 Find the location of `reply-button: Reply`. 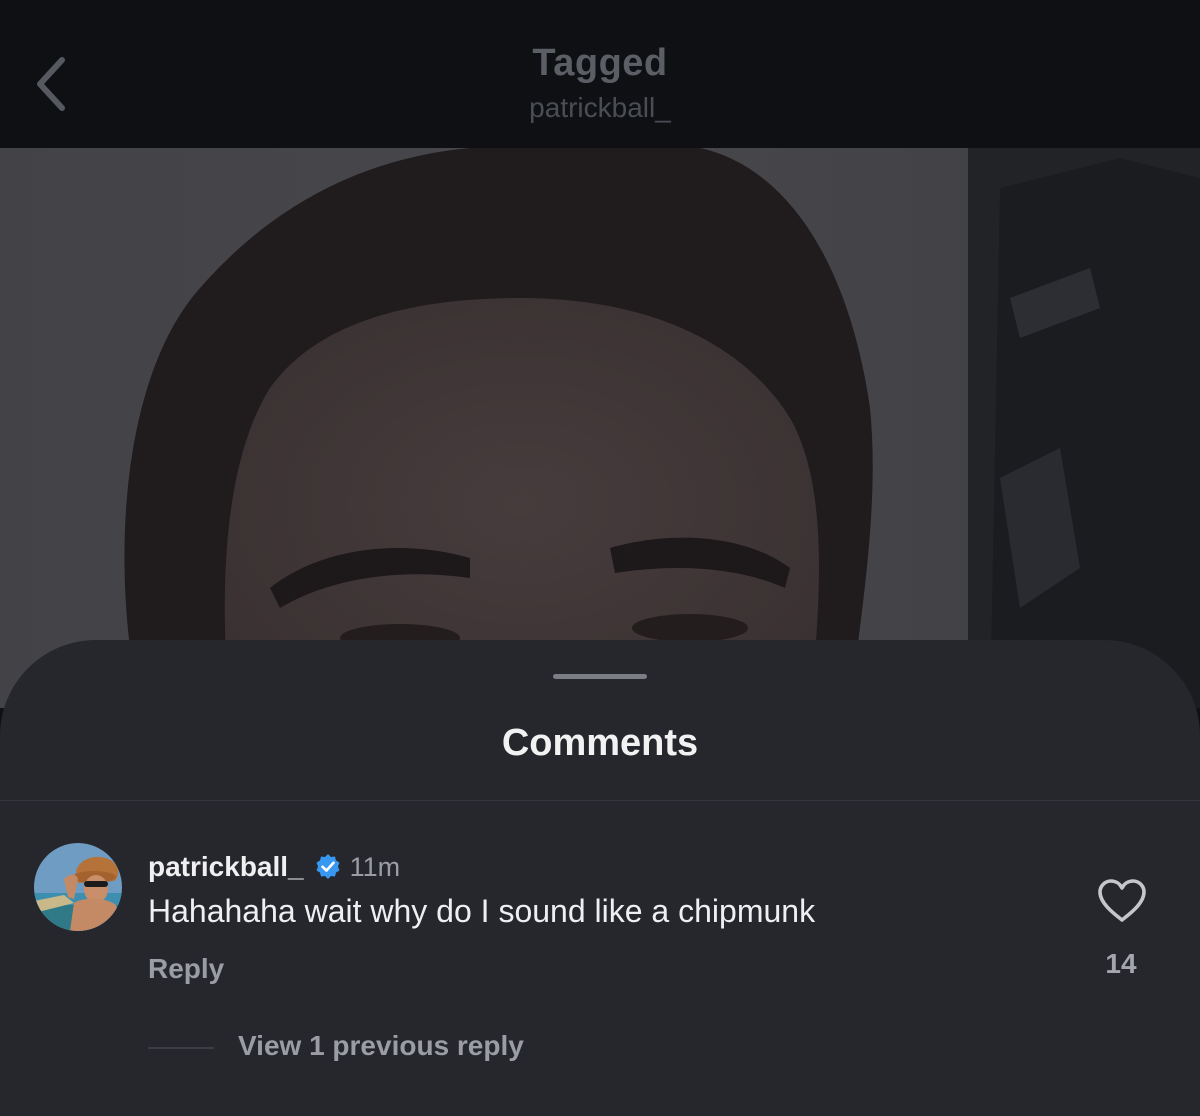

reply-button: Reply is located at coordinates (186, 969).